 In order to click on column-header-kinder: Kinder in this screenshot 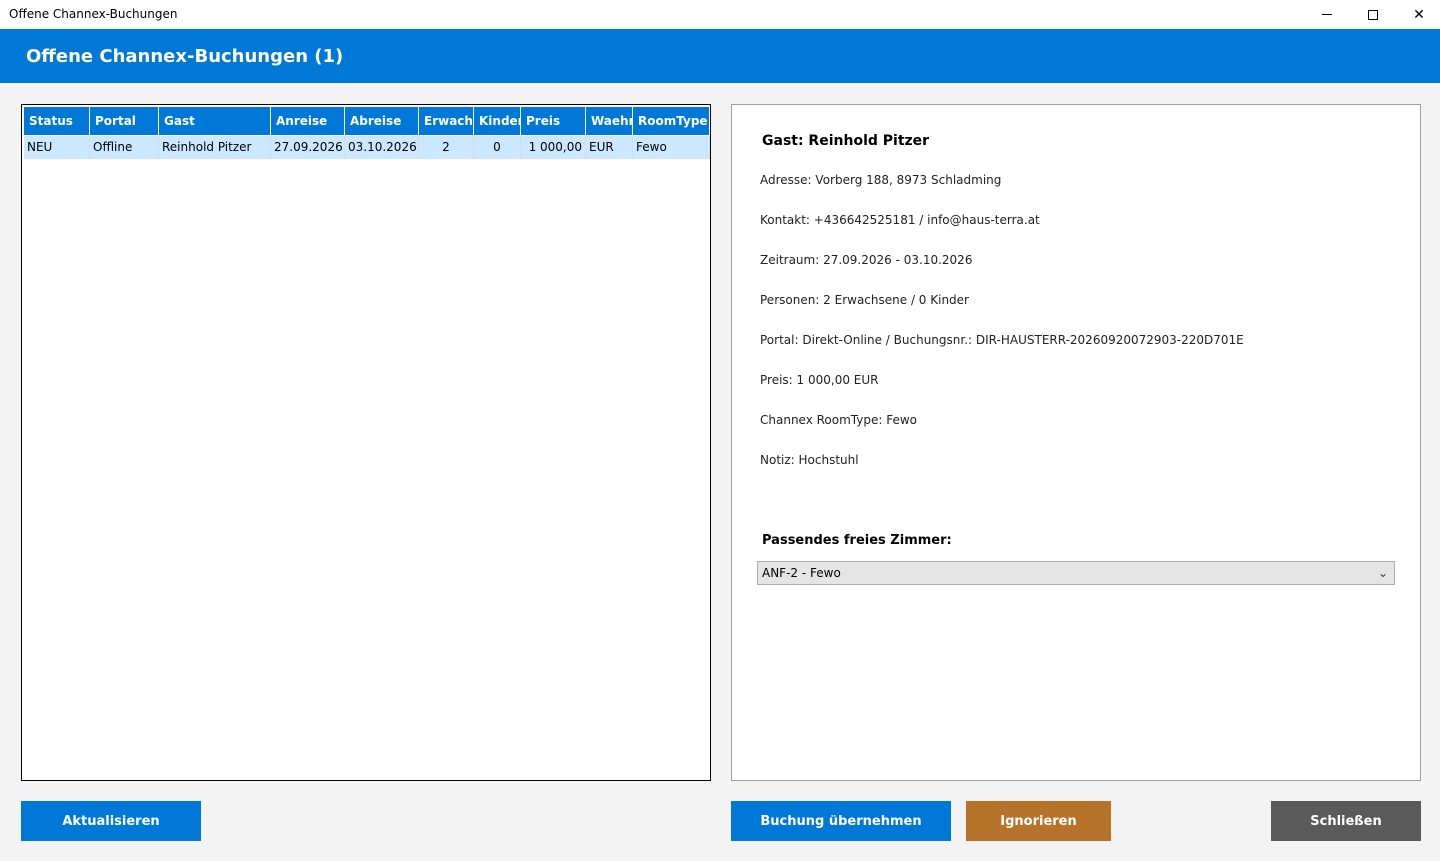, I will do `click(497, 121)`.